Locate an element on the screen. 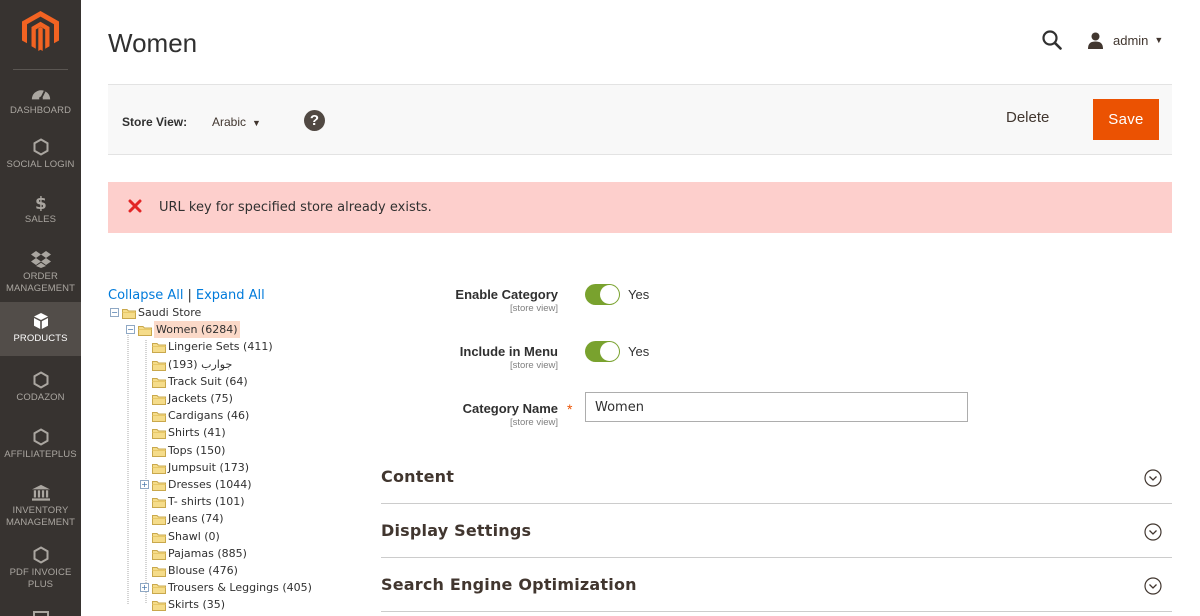 Image resolution: width=1200 pixels, height=616 pixels. store-view-value: Arabic is located at coordinates (229, 122).